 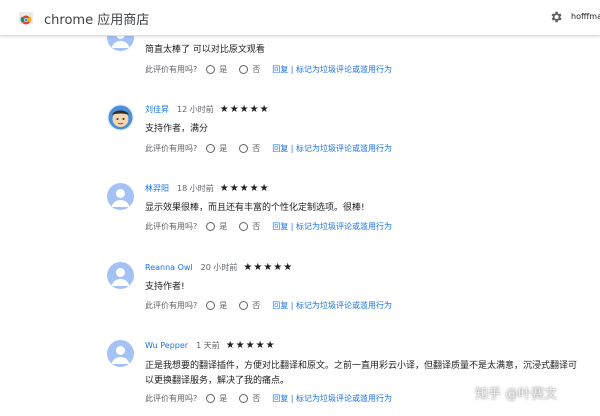 What do you see at coordinates (166, 345) in the screenshot?
I see `review-author: Wu Pepper` at bounding box center [166, 345].